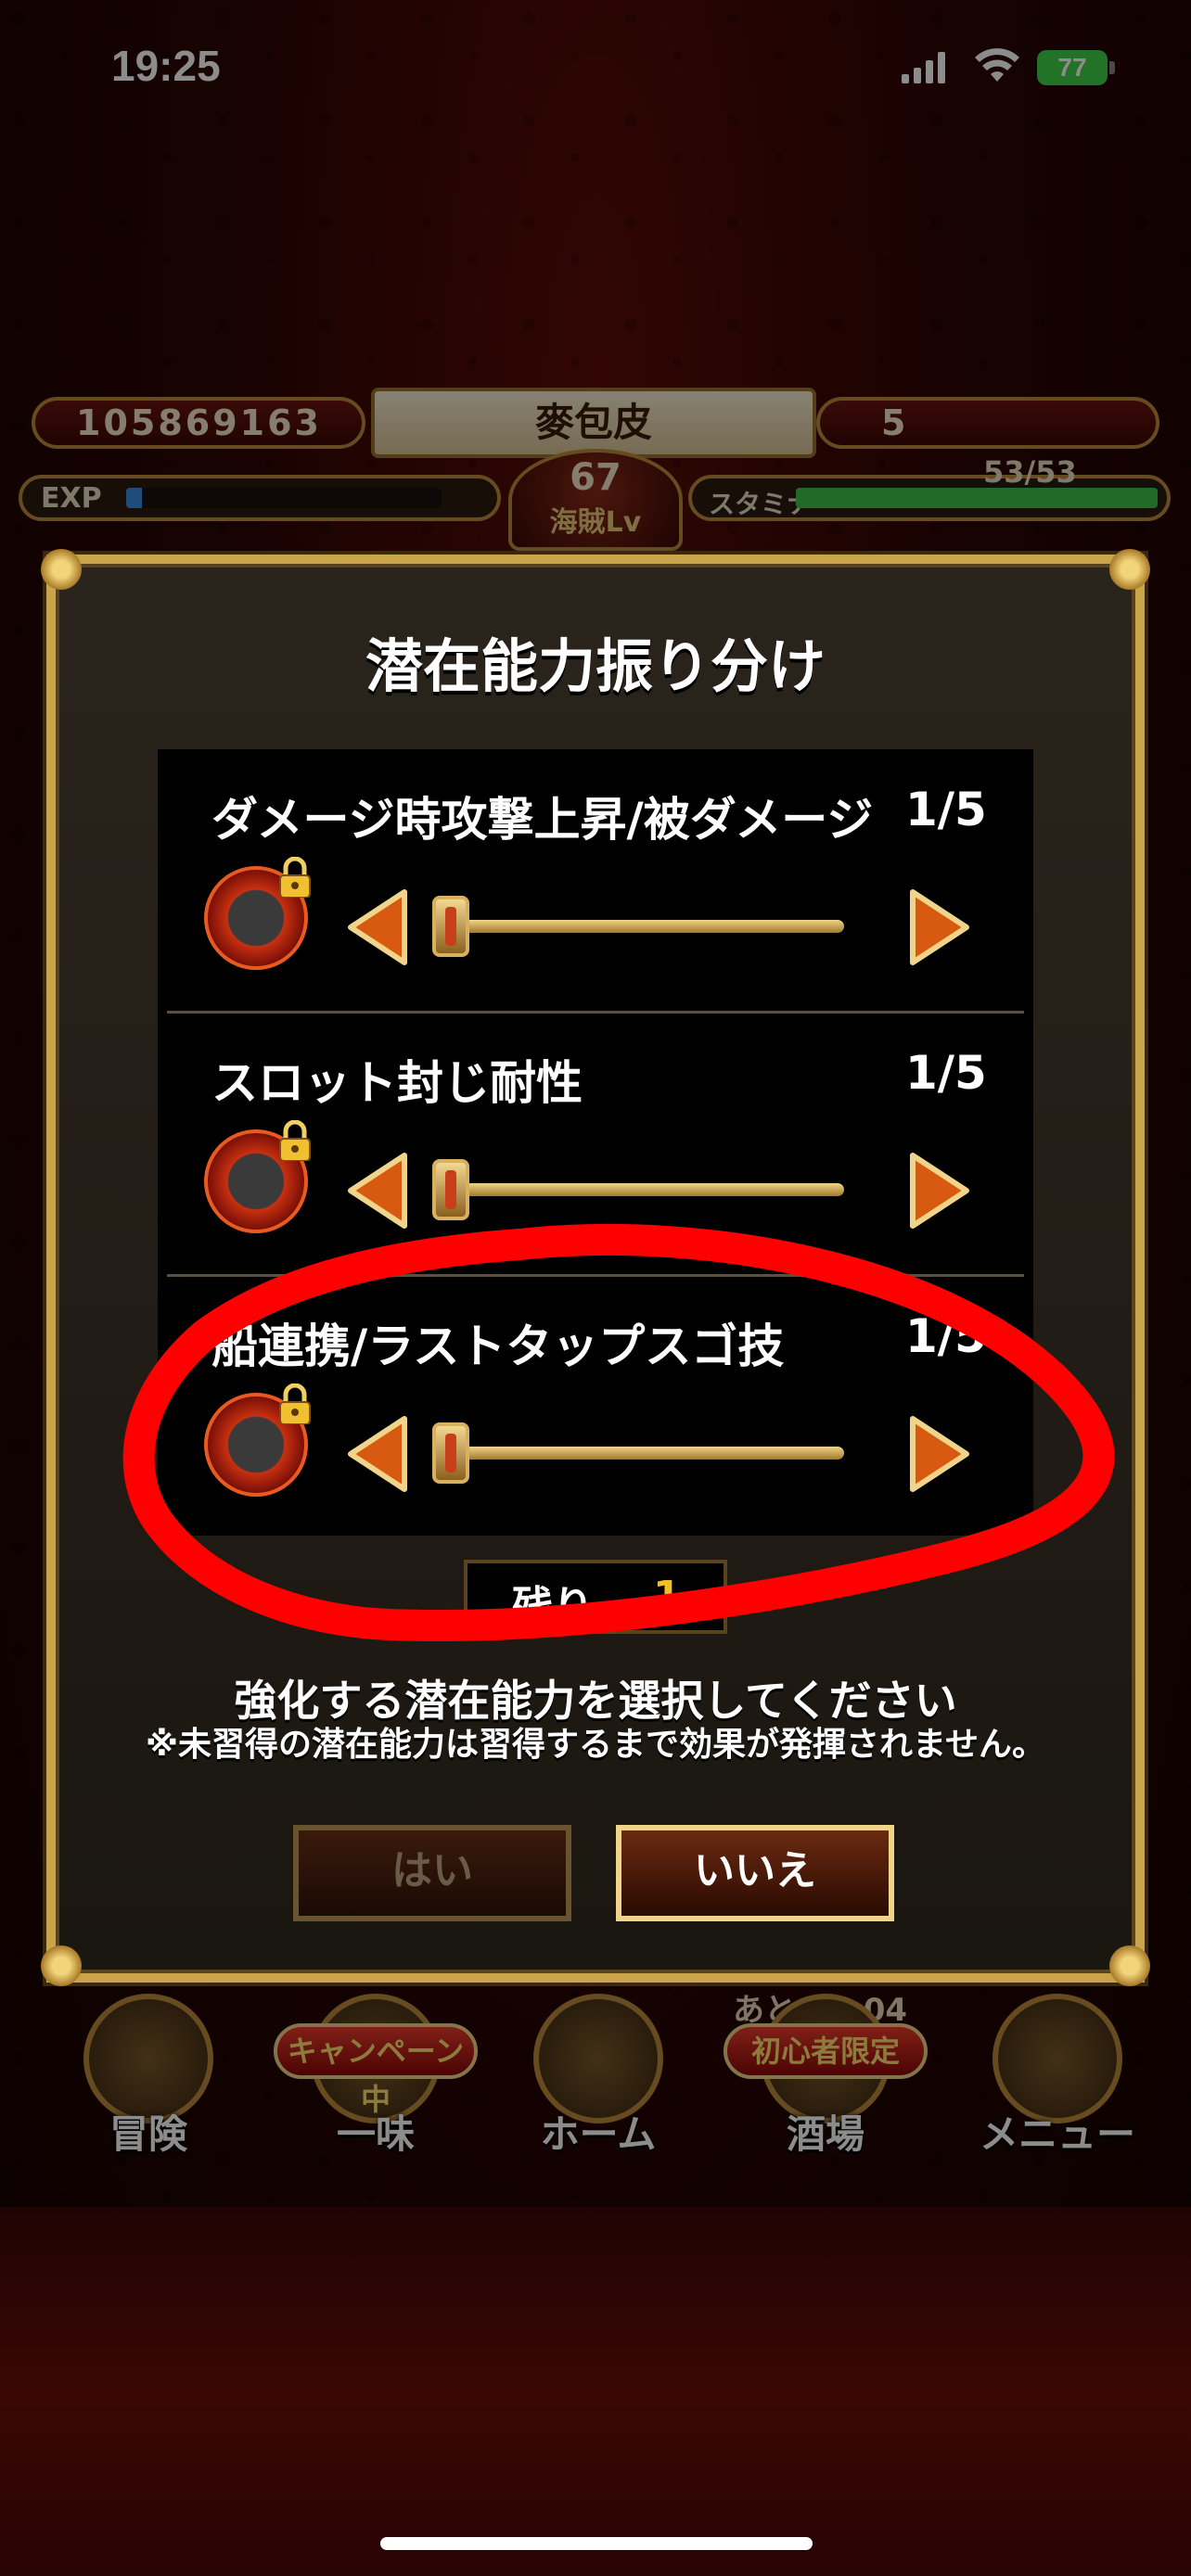 This screenshot has width=1191, height=2576. Describe the element at coordinates (595, 1406) in the screenshot. I see `ability-row: 船連携/ラストタップスゴ技 1/5` at that location.